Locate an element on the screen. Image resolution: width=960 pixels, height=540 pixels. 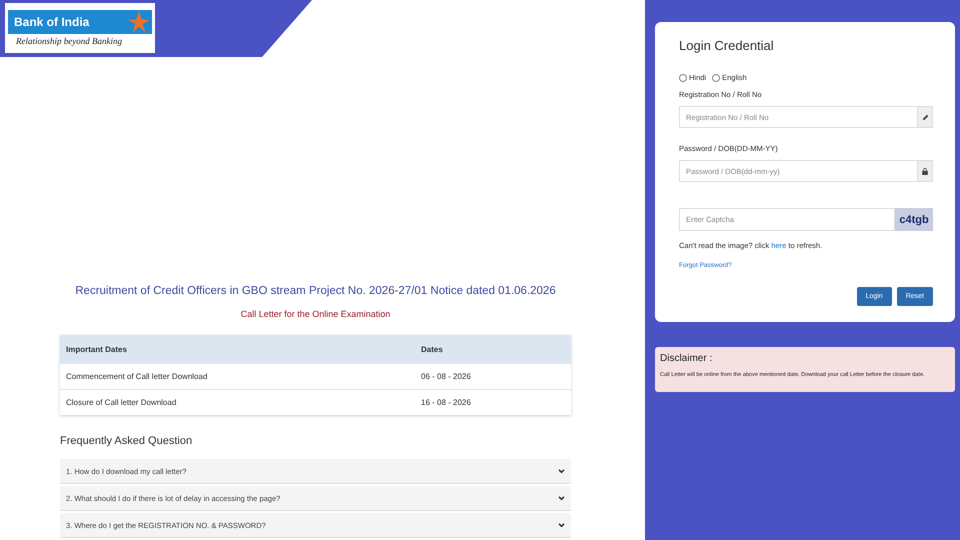
table-cell-text: Closure of Call letter Download is located at coordinates (122, 402).